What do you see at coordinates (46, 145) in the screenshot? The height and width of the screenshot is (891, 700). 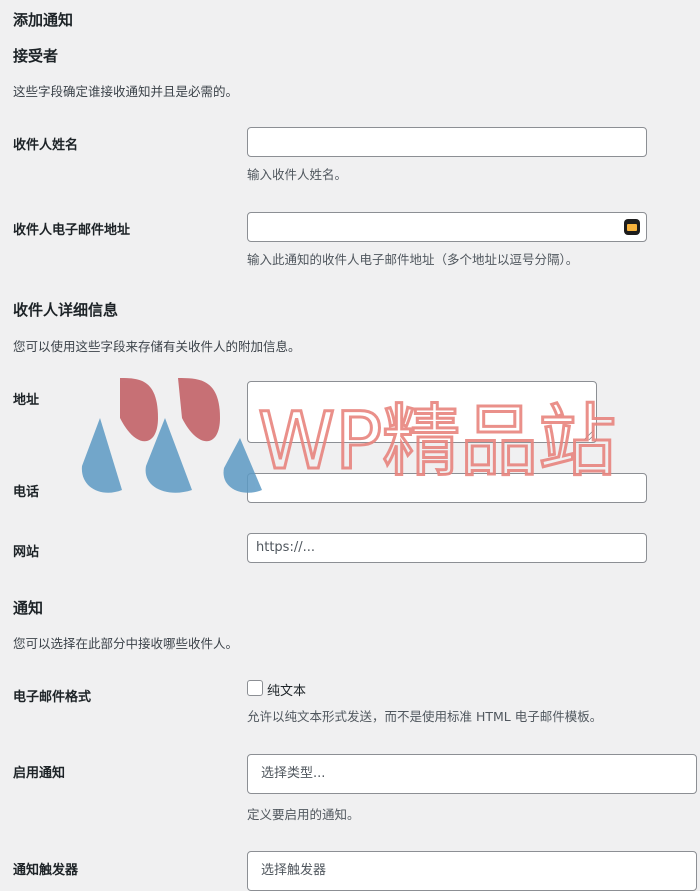 I see `recipient-name-label: 收件人姓名` at bounding box center [46, 145].